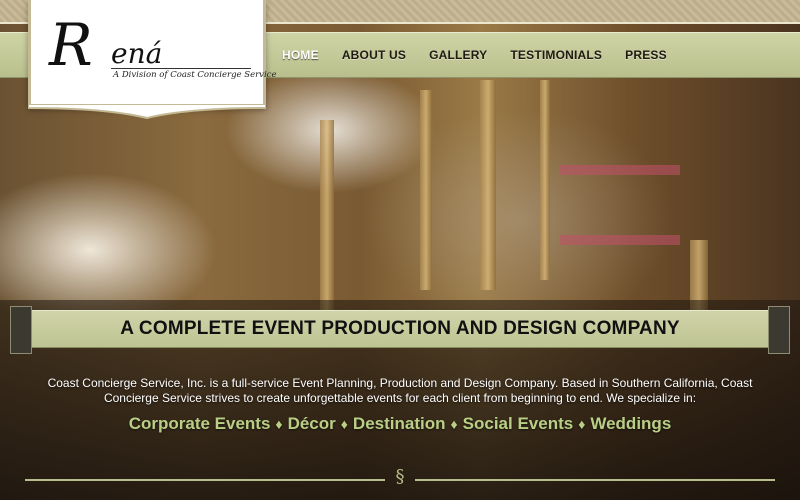 The image size is (800, 500). What do you see at coordinates (518, 424) in the screenshot?
I see `specialty-social-events: Social Events` at bounding box center [518, 424].